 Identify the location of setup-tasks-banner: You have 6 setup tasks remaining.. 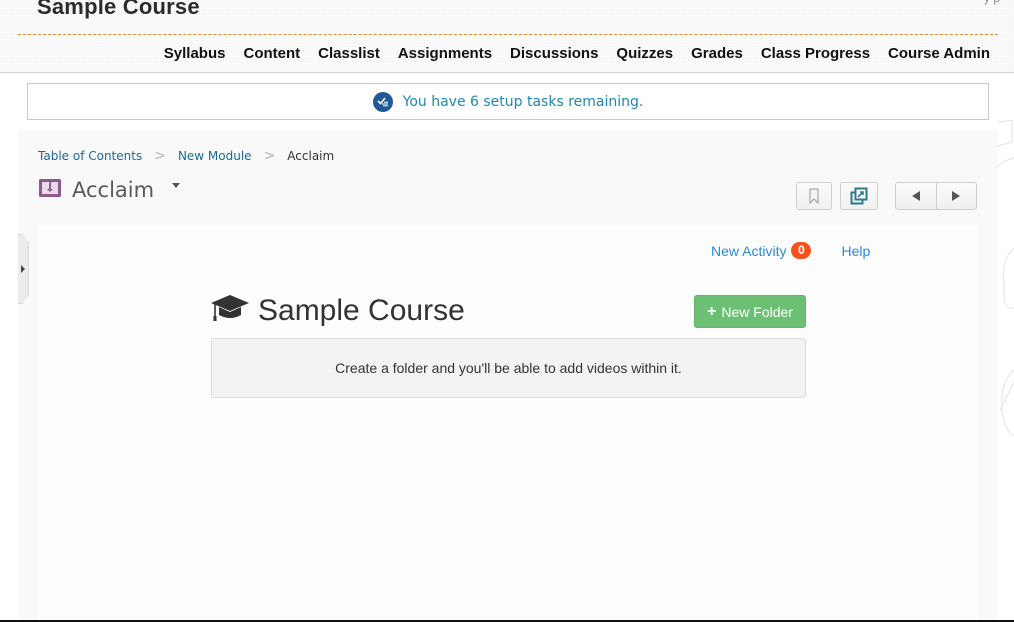
(508, 101).